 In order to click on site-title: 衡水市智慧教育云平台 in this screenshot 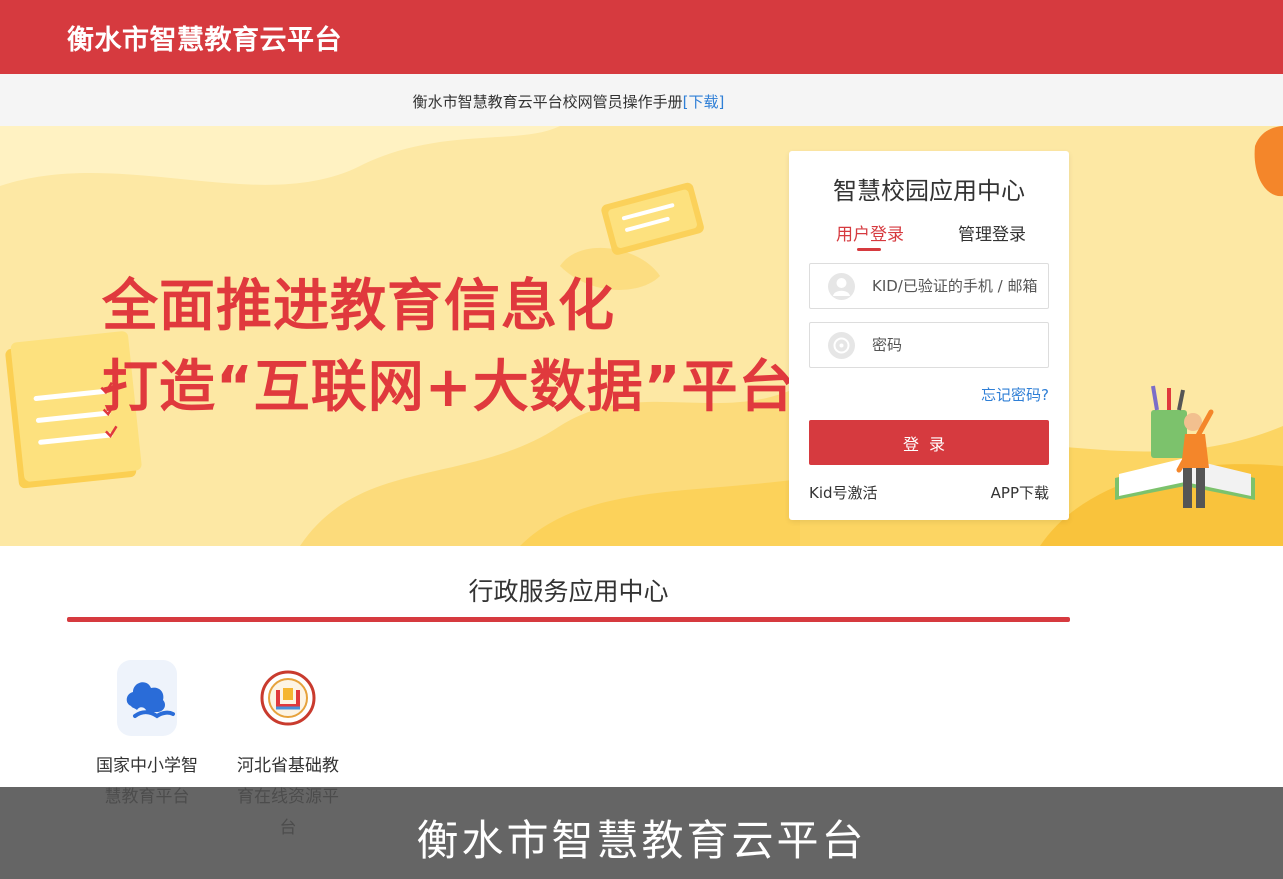, I will do `click(204, 40)`.